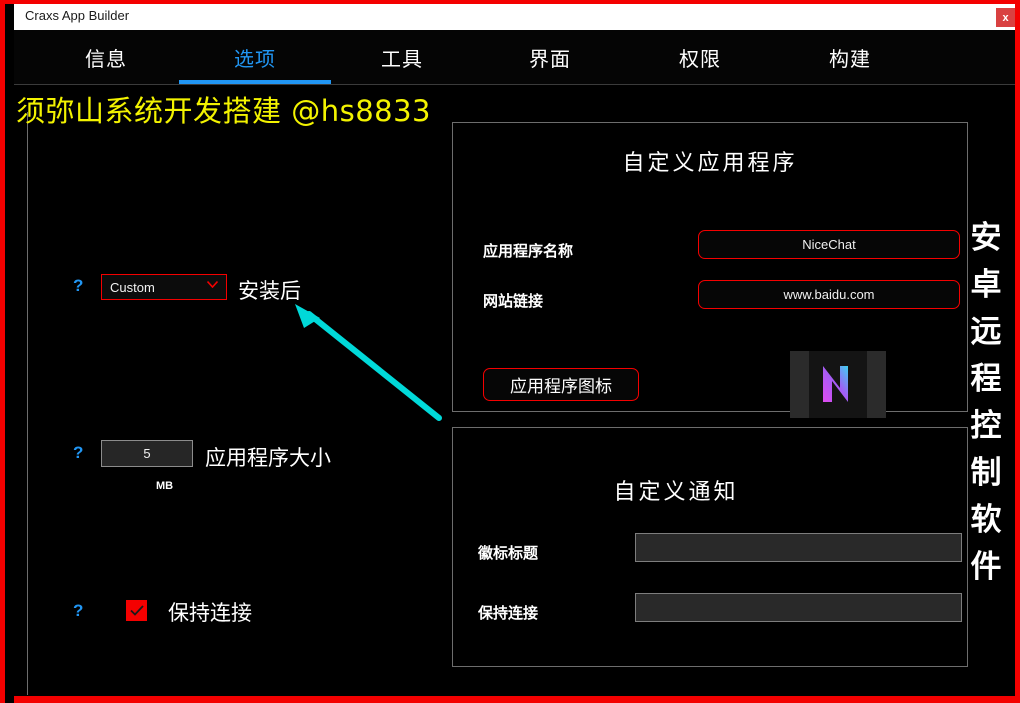  I want to click on install-after-dropdown: Custom, so click(164, 287).